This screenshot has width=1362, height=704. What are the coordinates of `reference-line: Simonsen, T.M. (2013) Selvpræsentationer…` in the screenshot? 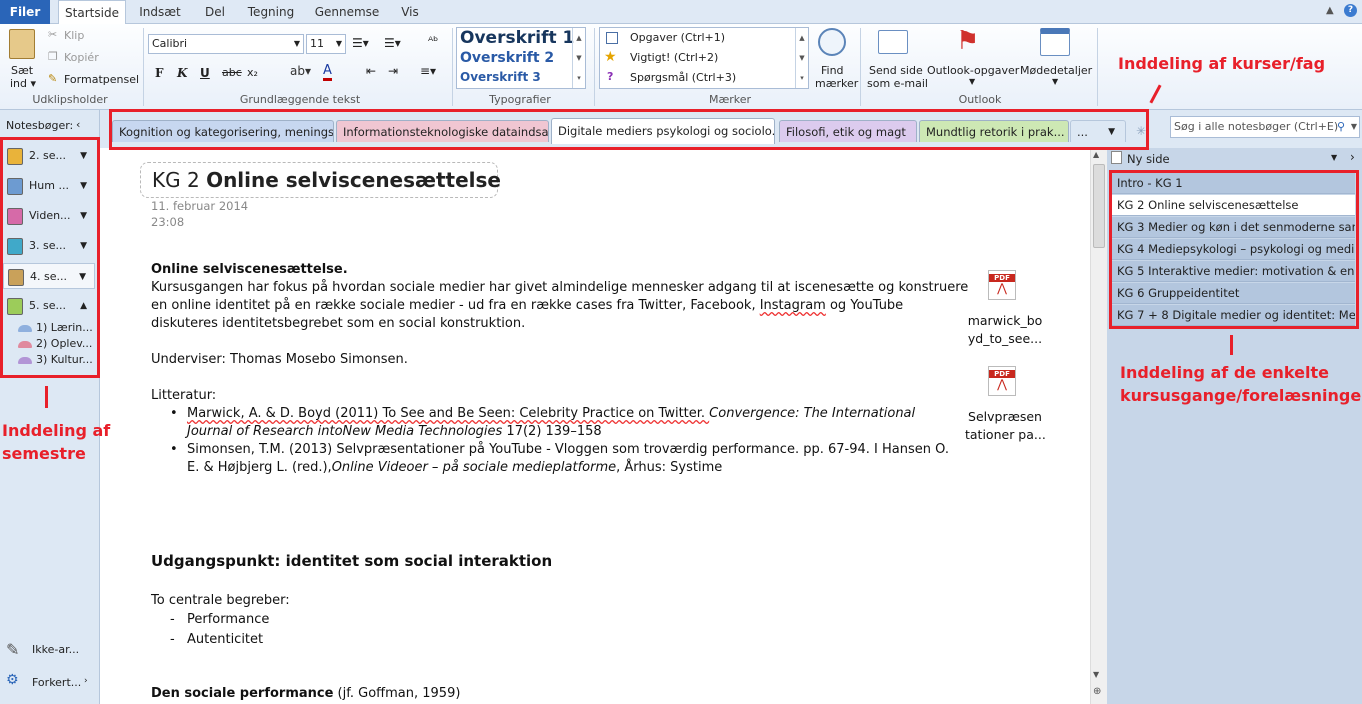 It's located at (568, 450).